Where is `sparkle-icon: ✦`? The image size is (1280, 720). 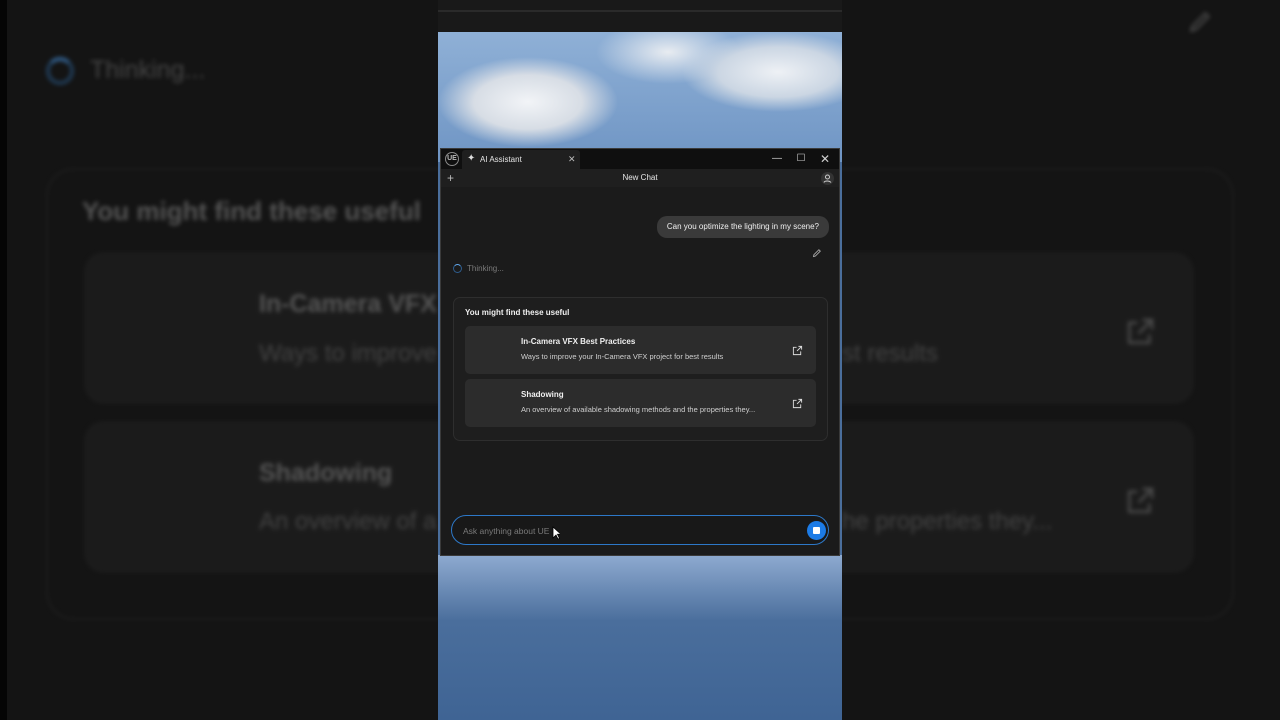
sparkle-icon: ✦ is located at coordinates (471, 158).